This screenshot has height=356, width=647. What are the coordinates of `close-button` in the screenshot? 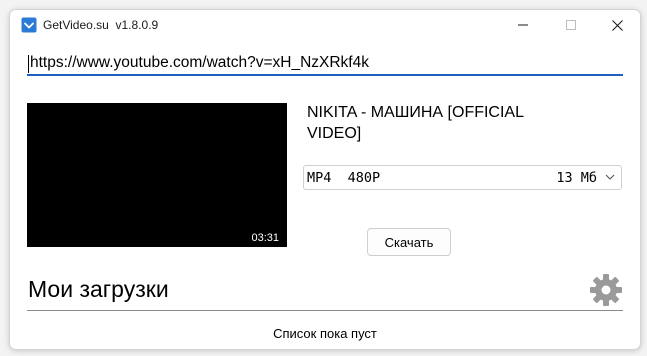 It's located at (617, 25).